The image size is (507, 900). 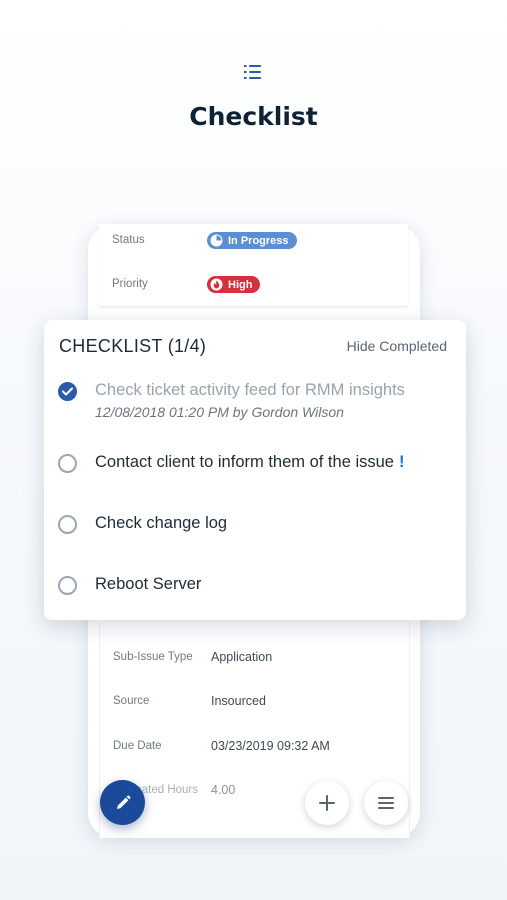 What do you see at coordinates (270, 746) in the screenshot?
I see `due-date-value: 03/23/2019 09:32 AM` at bounding box center [270, 746].